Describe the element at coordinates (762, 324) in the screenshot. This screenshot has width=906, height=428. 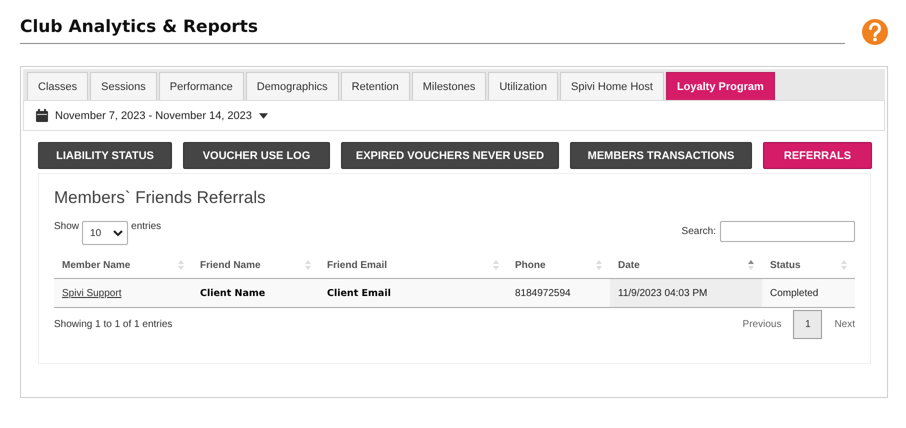
I see `previous-link: Previous` at that location.